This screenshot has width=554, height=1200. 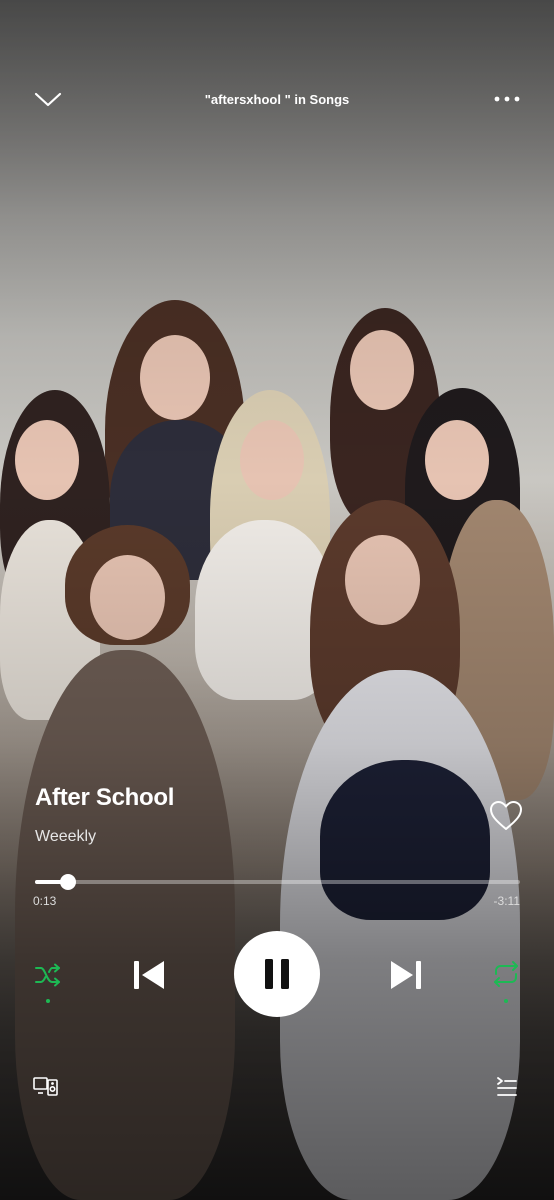 I want to click on skip-next-icon, so click(x=406, y=975).